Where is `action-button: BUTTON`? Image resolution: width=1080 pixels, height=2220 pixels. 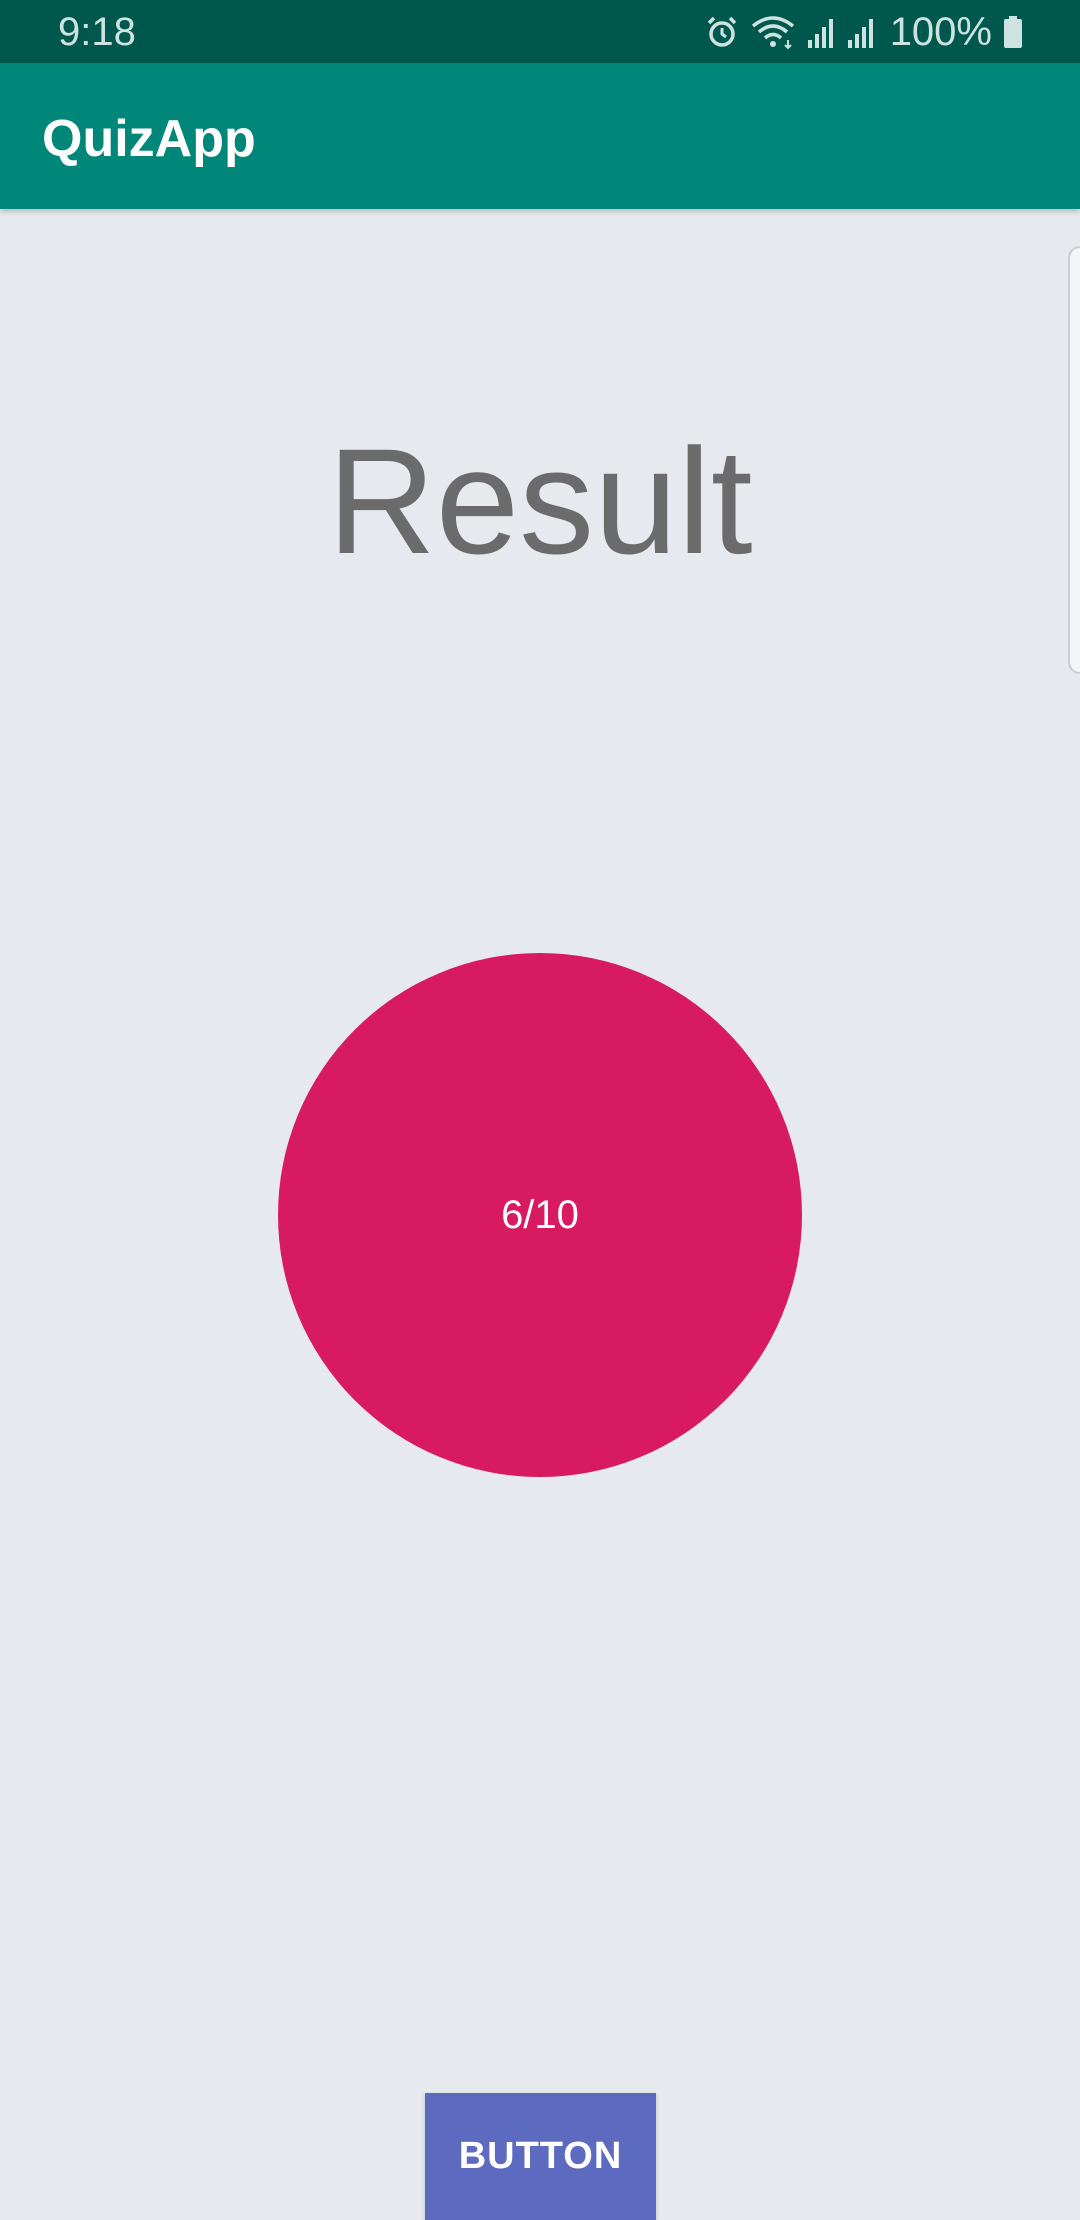 action-button: BUTTON is located at coordinates (540, 2156).